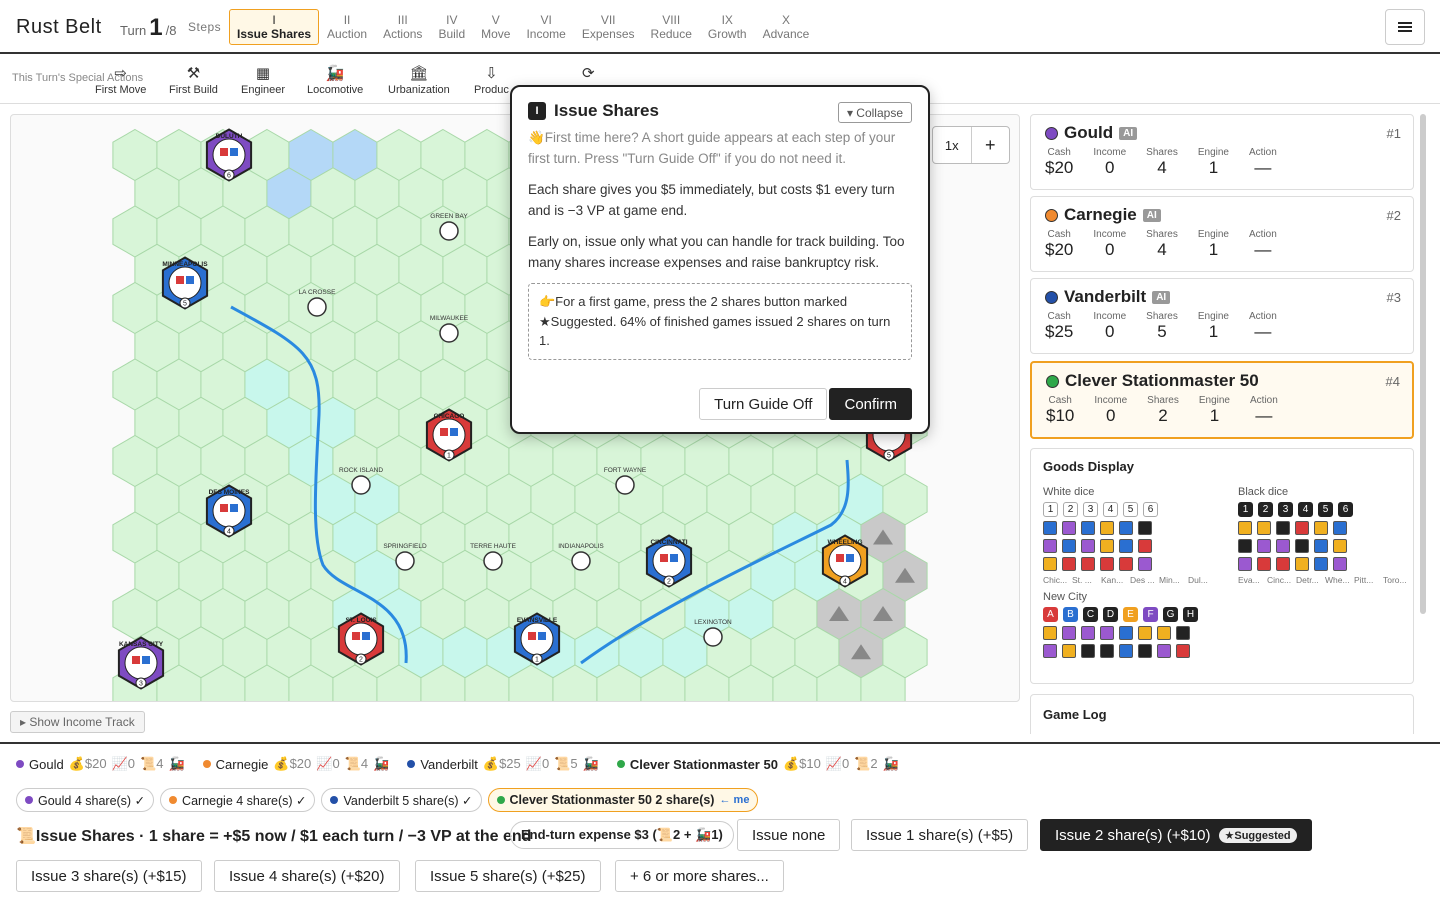 The image size is (1440, 900). What do you see at coordinates (318, 292) in the screenshot?
I see `town-label: LA CROSSE` at bounding box center [318, 292].